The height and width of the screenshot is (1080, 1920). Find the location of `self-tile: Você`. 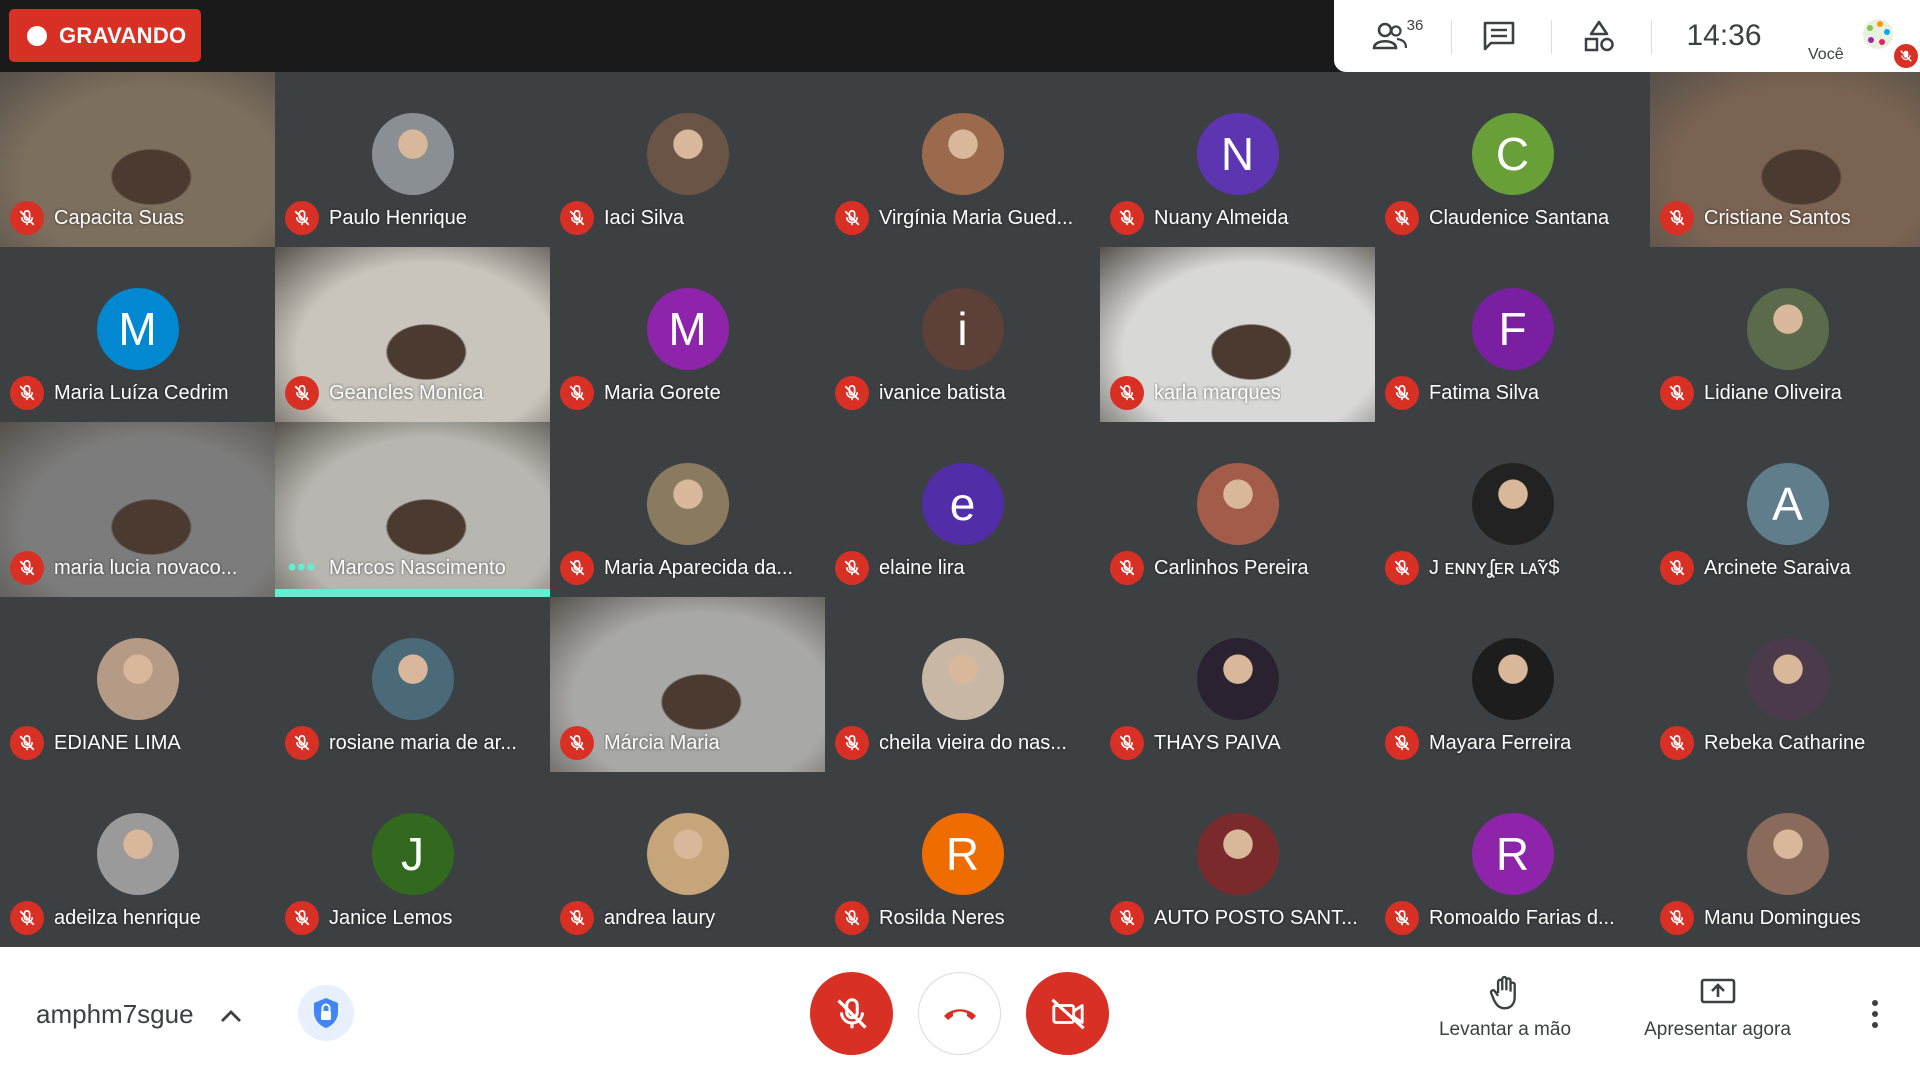

self-tile: Você is located at coordinates (1857, 36).